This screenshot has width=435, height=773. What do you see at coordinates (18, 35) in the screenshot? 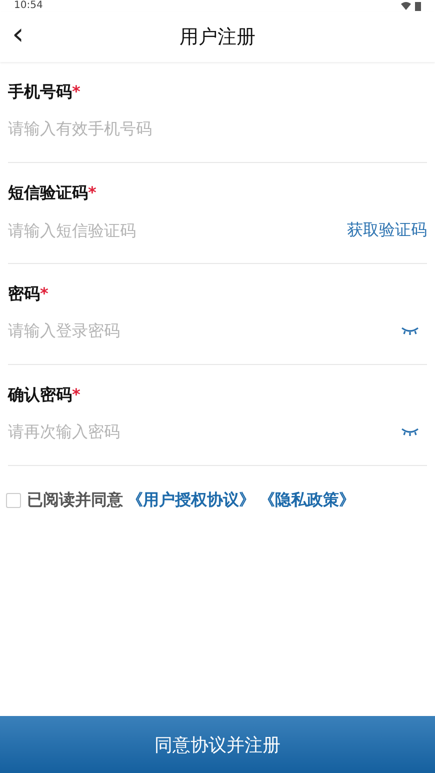
I see `back-button: ‹` at bounding box center [18, 35].